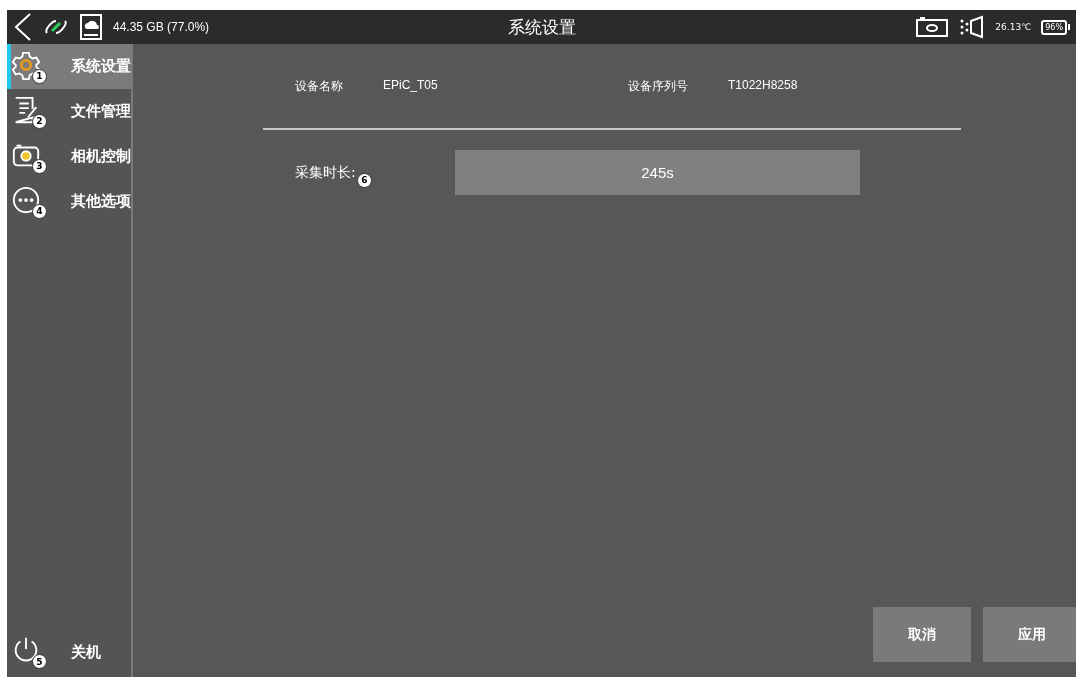 This screenshot has height=677, width=1076. What do you see at coordinates (39, 76) in the screenshot?
I see `number-badge: 1` at bounding box center [39, 76].